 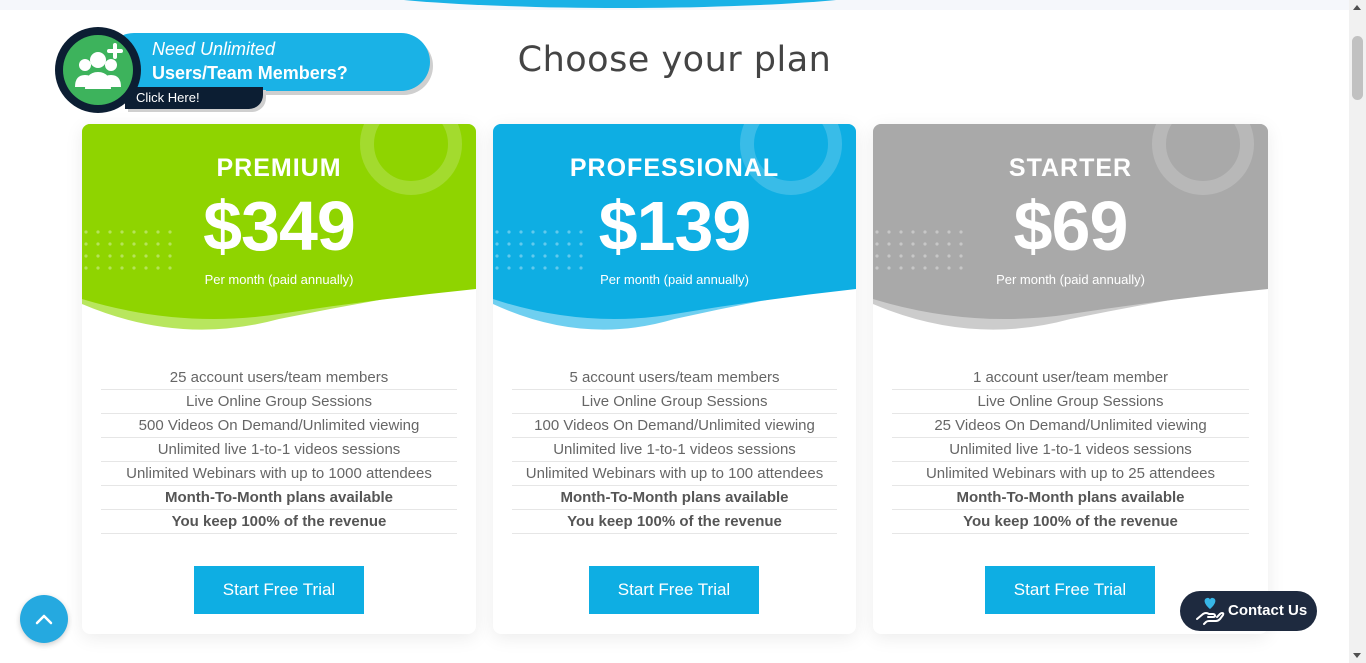 I want to click on contact-us-label: Contact Us, so click(x=1268, y=610).